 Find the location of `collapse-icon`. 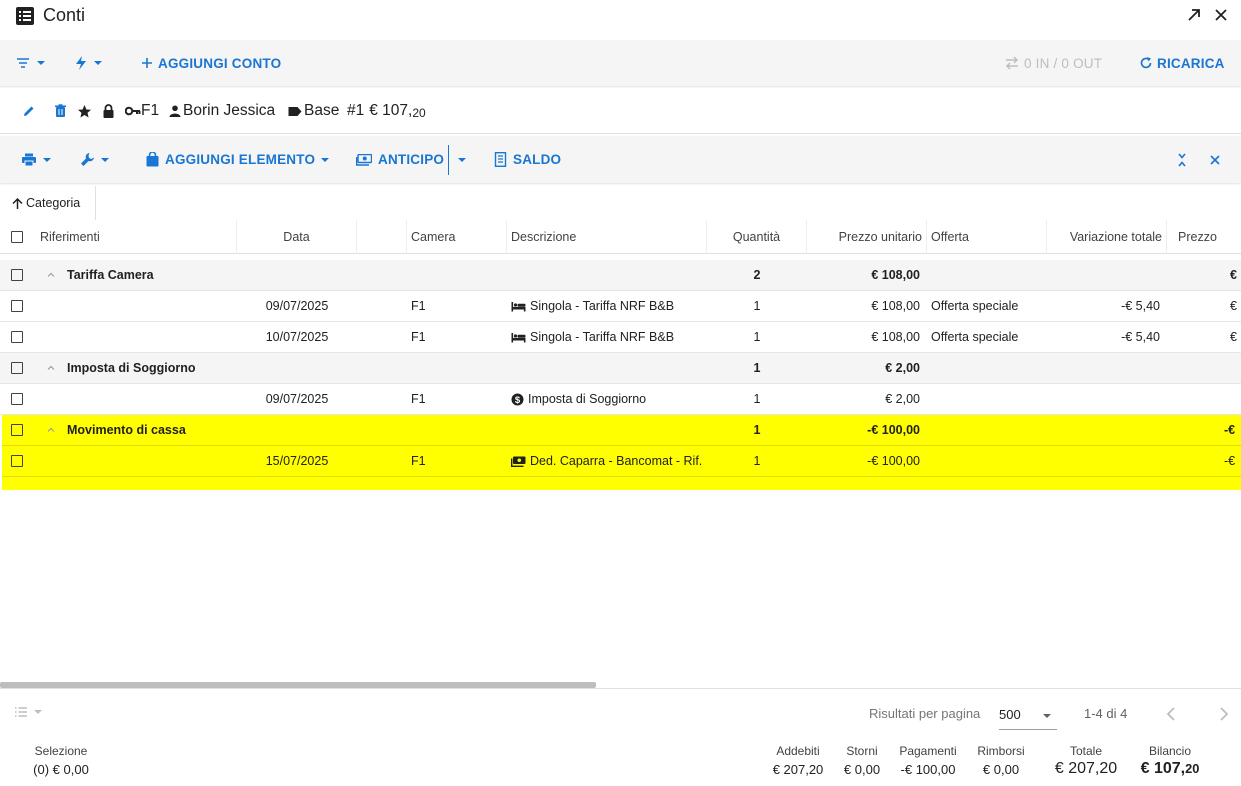

collapse-icon is located at coordinates (1182, 159).